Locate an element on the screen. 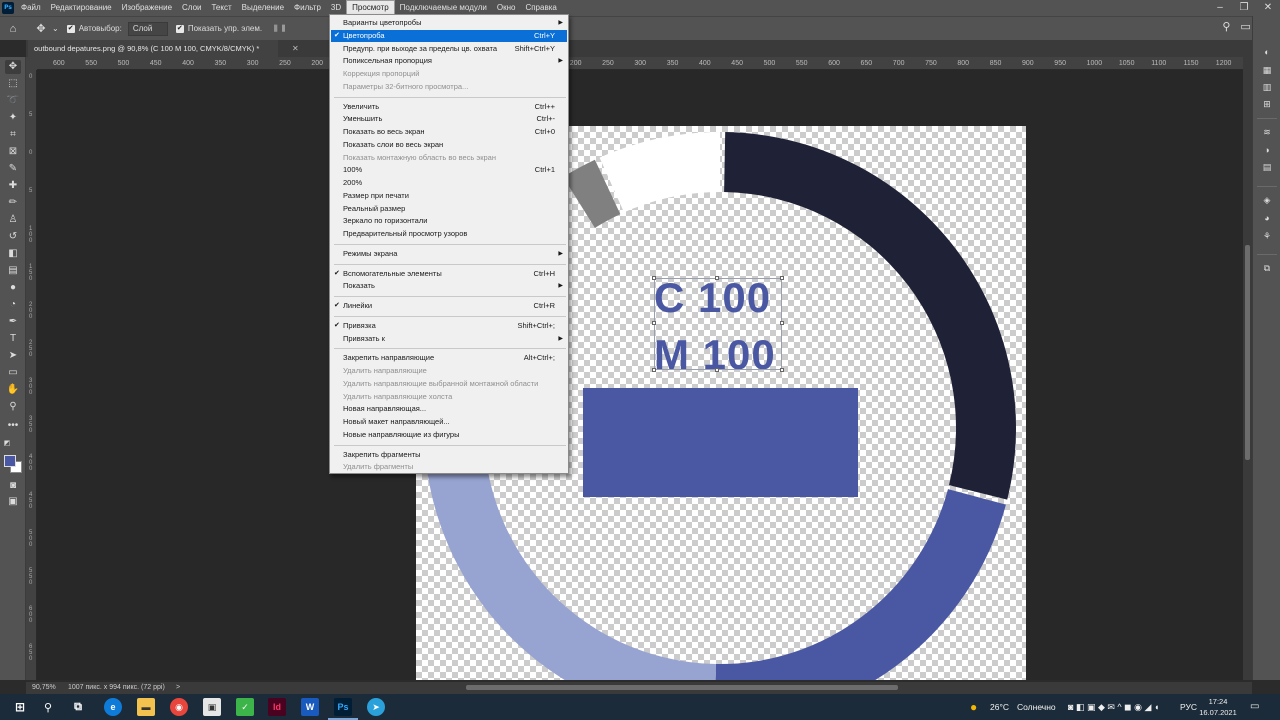 This screenshot has width=1280, height=720. path-selection-icon: ➤ is located at coordinates (13, 356).